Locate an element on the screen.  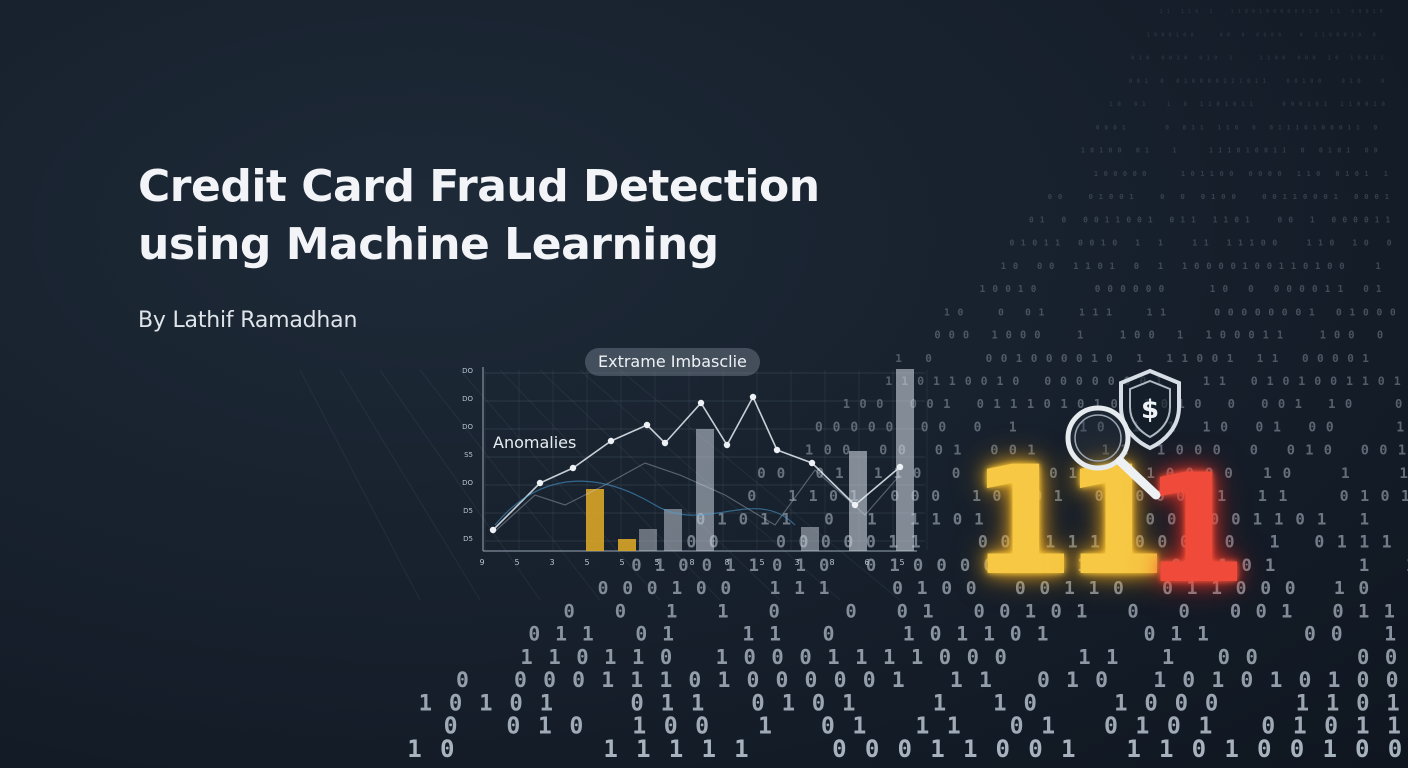
chart-bar is located at coordinates (905, 460).